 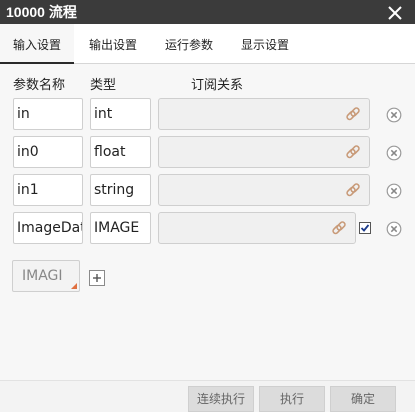 I want to click on run-button: 执行, so click(x=292, y=399).